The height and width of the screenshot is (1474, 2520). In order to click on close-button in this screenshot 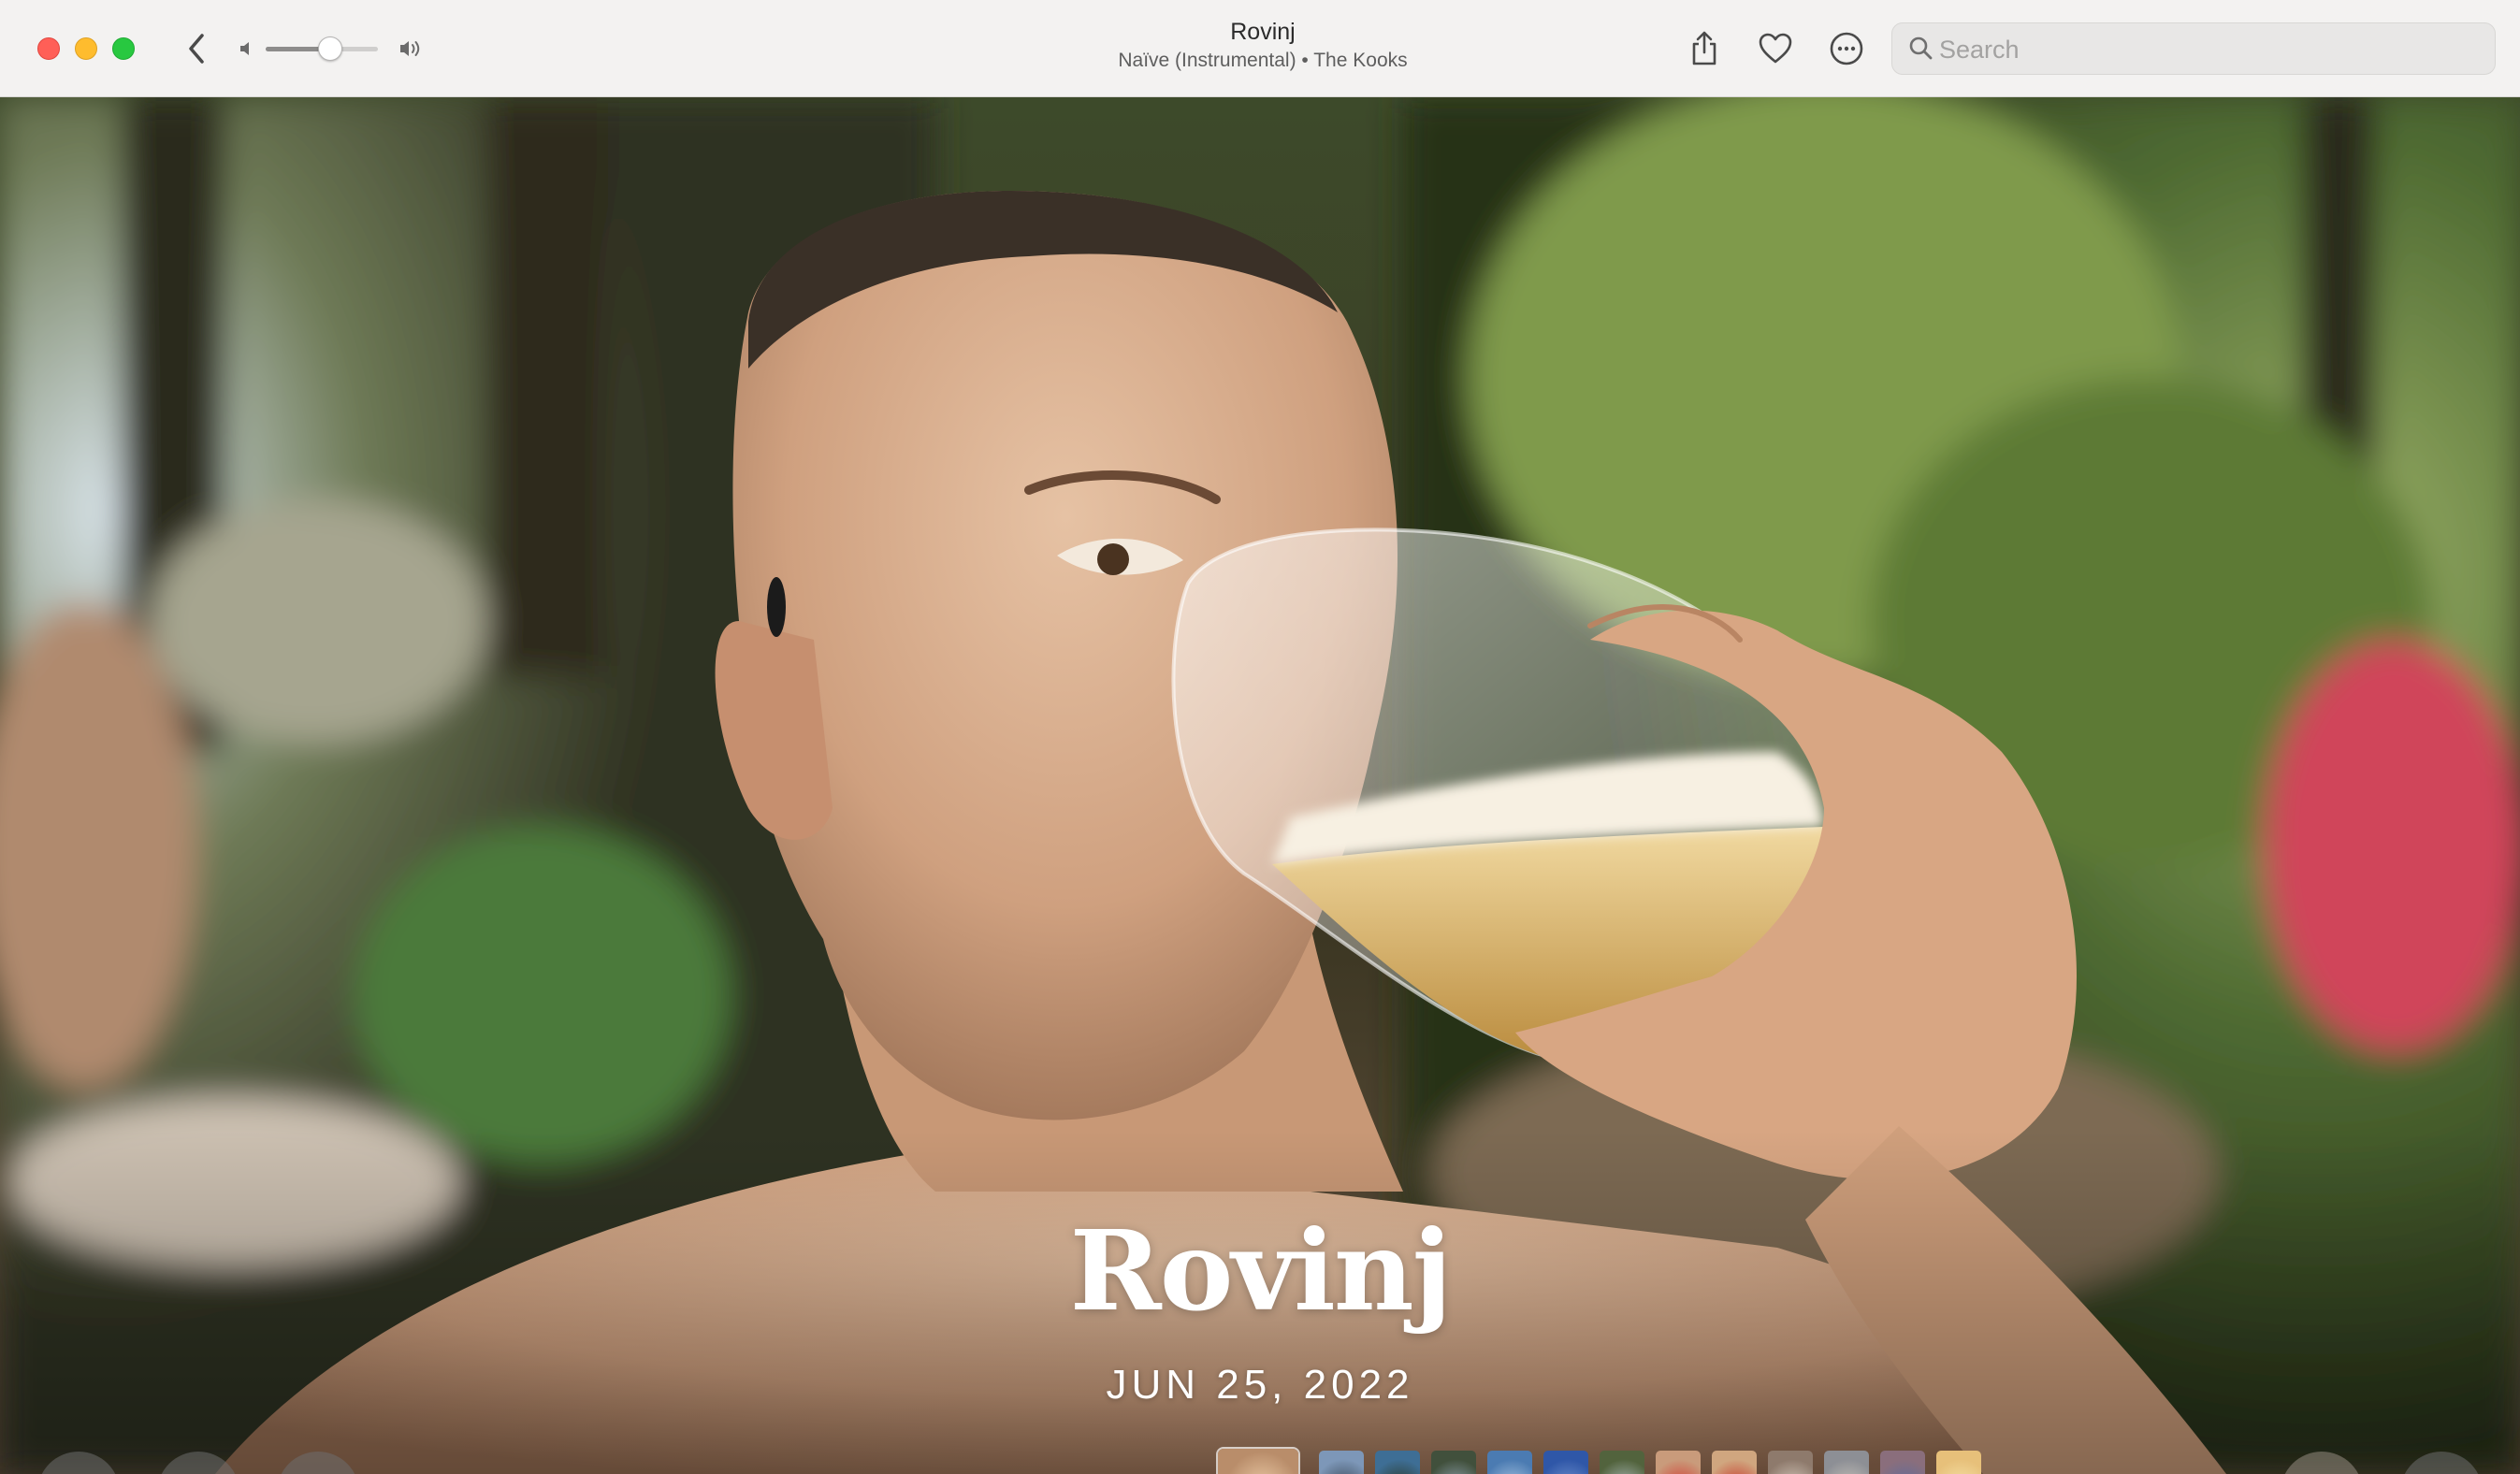, I will do `click(48, 48)`.